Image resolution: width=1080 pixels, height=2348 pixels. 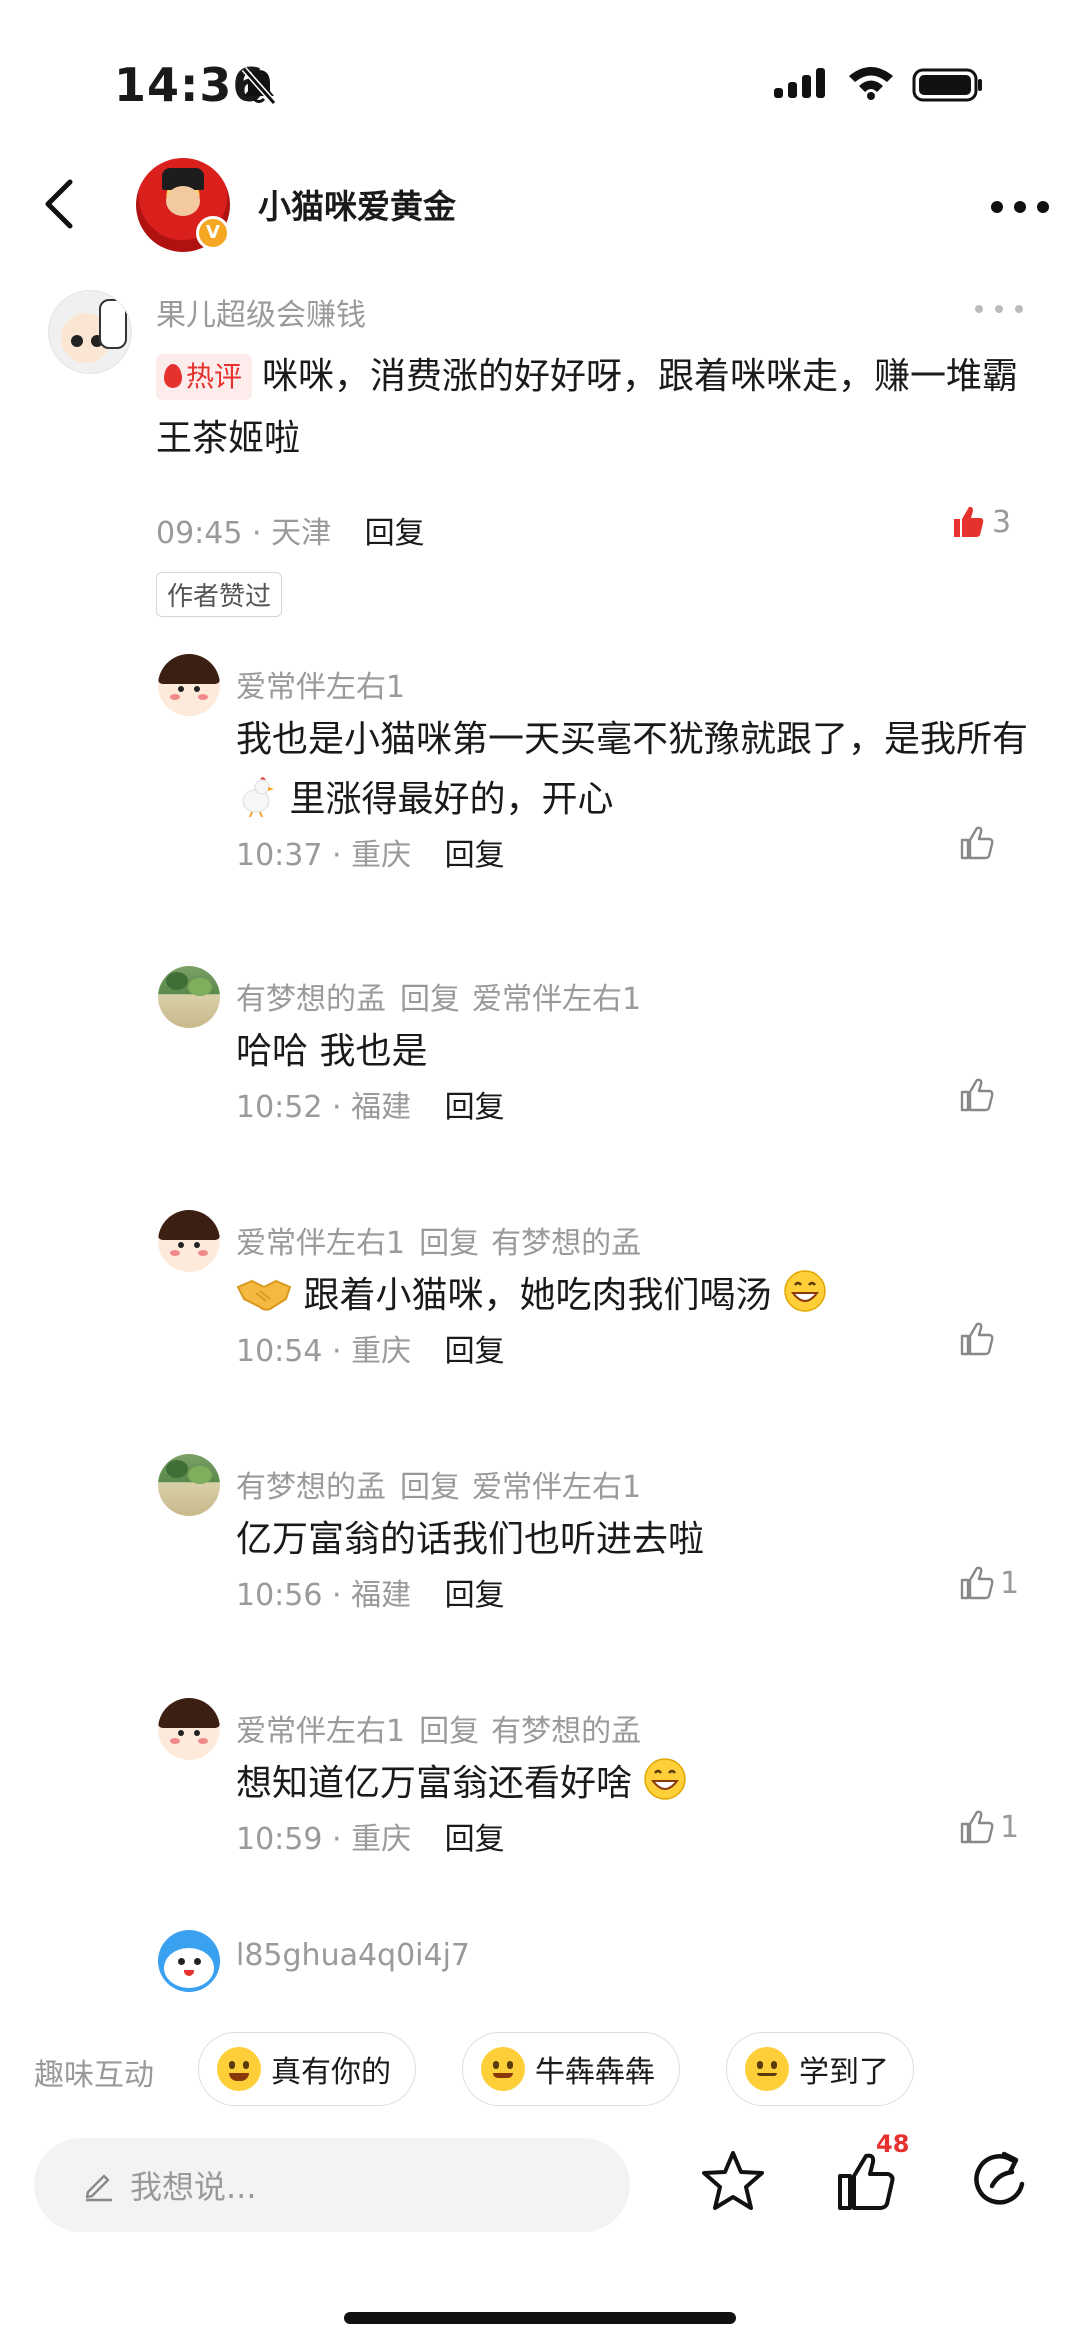 I want to click on account-name: 小猫咪爱黄金, so click(x=357, y=204).